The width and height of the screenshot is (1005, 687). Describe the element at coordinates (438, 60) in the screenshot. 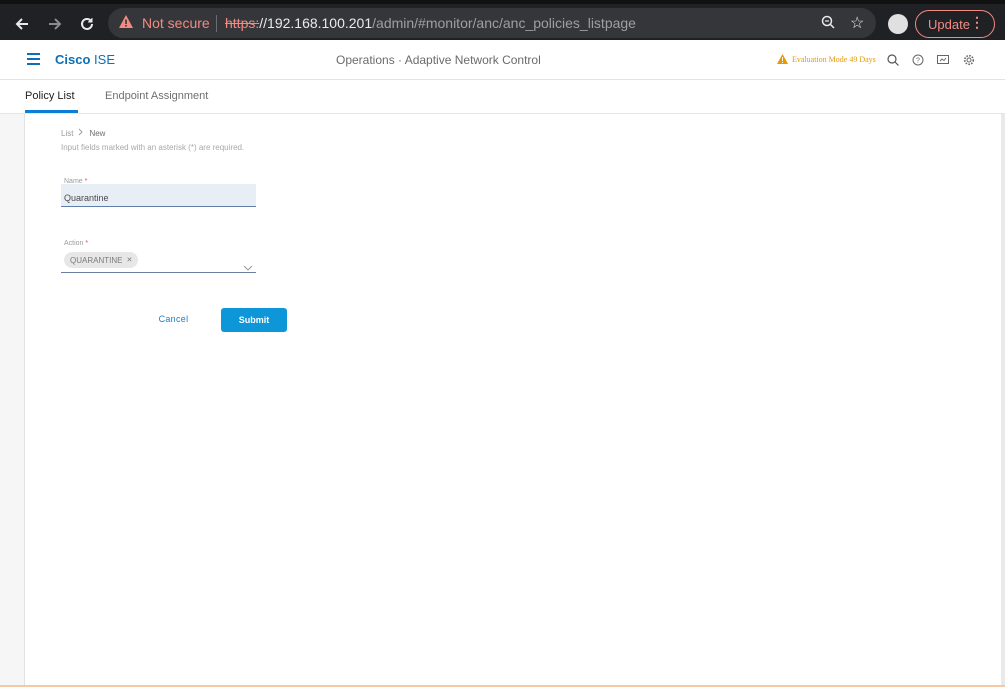

I see `page-title: Operations · Adaptive Network Control` at that location.